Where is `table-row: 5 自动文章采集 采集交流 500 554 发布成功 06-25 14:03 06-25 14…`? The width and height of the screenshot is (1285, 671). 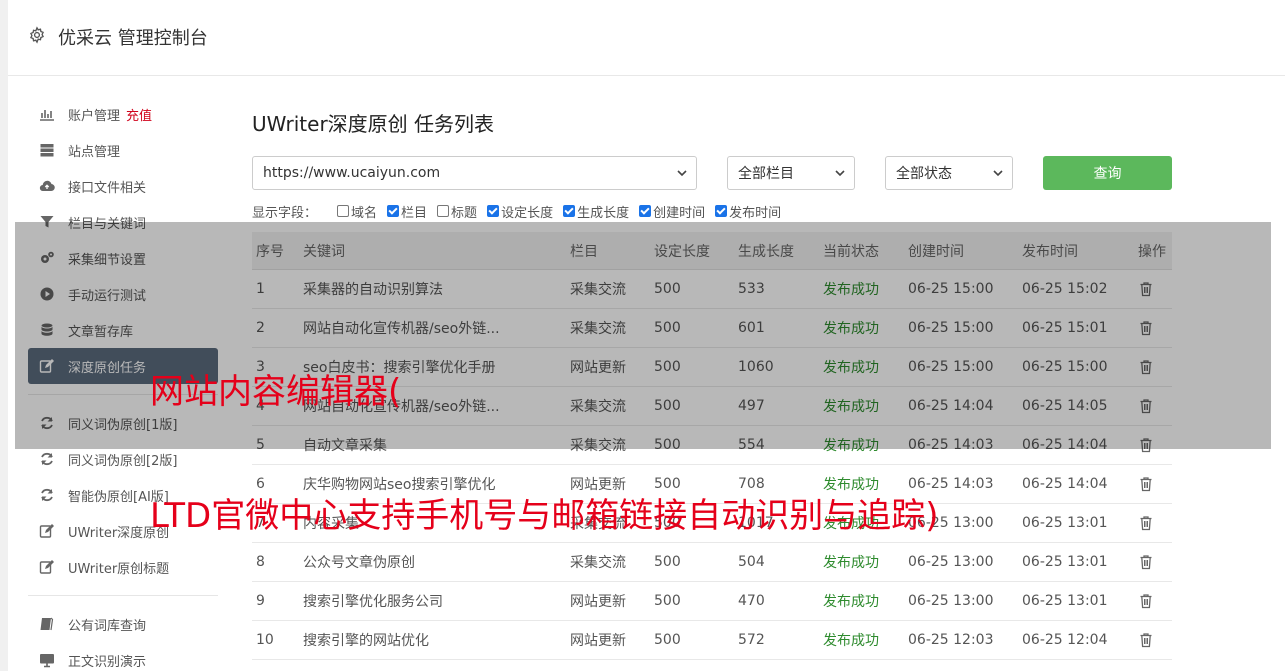 table-row: 5 自动文章采集 采集交流 500 554 发布成功 06-25 14:03 06-25 14… is located at coordinates (712, 445).